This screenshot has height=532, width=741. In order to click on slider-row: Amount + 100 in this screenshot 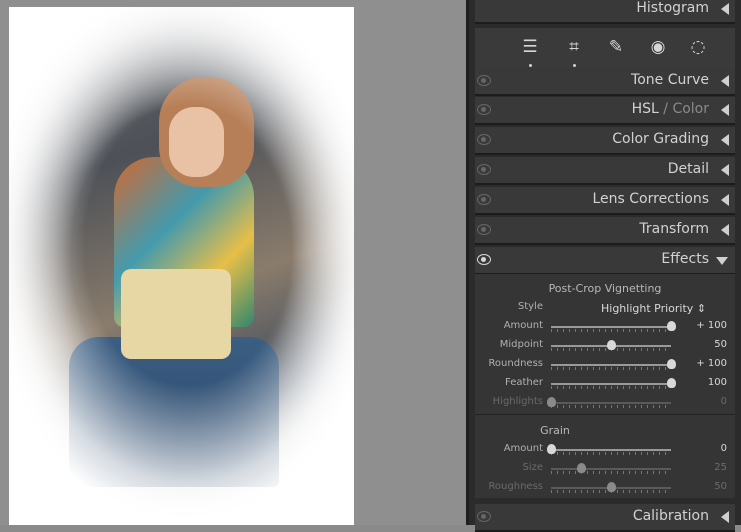, I will do `click(605, 327)`.